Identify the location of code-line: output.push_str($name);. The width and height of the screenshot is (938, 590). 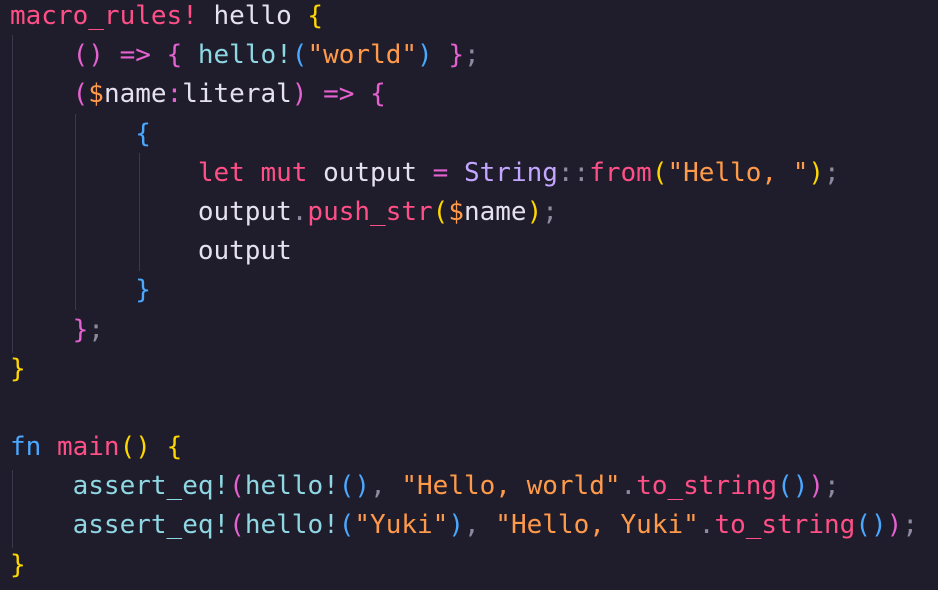
(464, 212).